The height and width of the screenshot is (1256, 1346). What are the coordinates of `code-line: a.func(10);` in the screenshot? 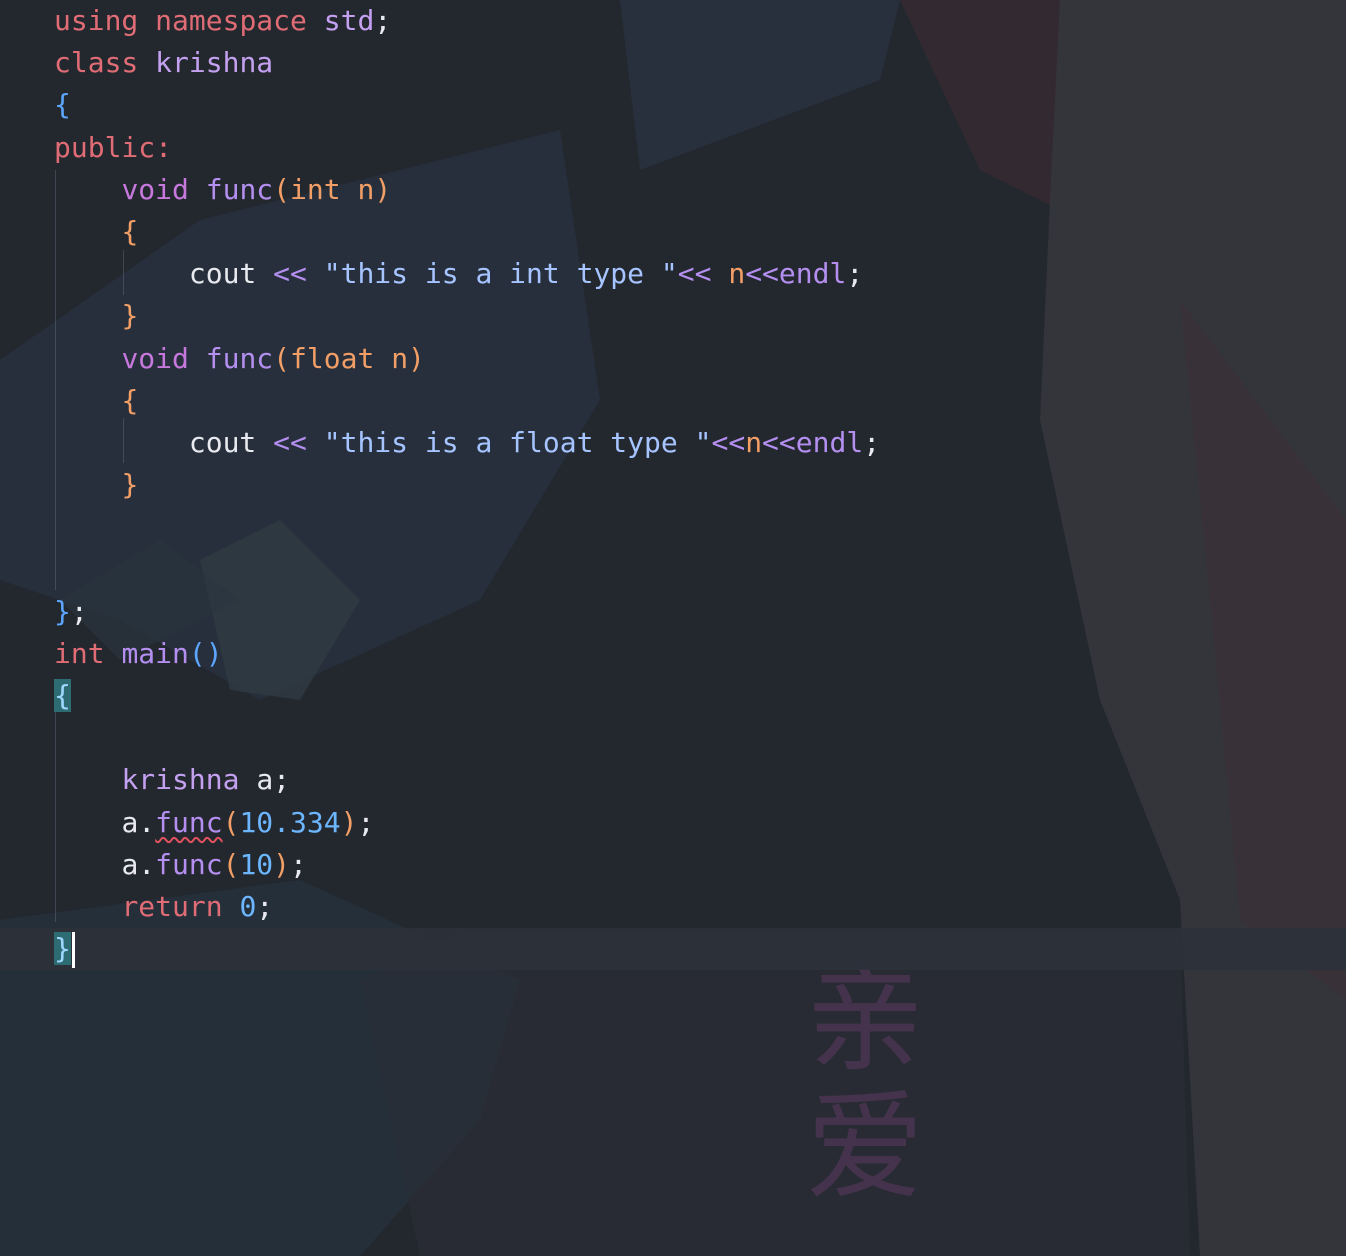 It's located at (673, 865).